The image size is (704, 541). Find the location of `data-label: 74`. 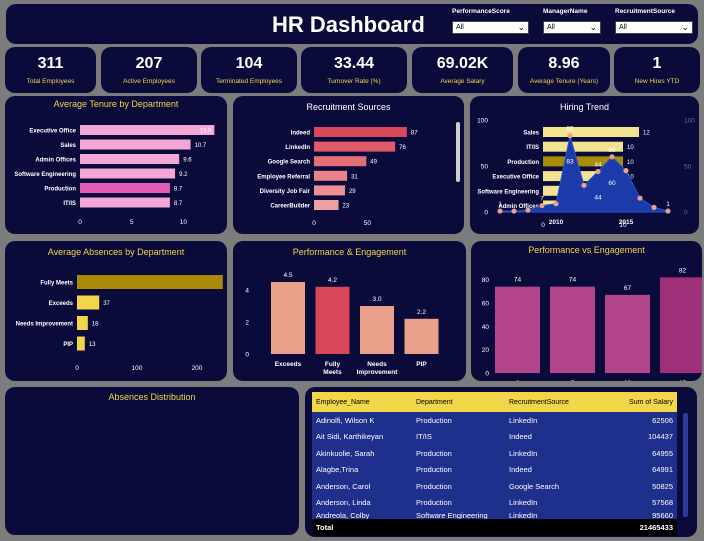

data-label: 74 is located at coordinates (573, 280).